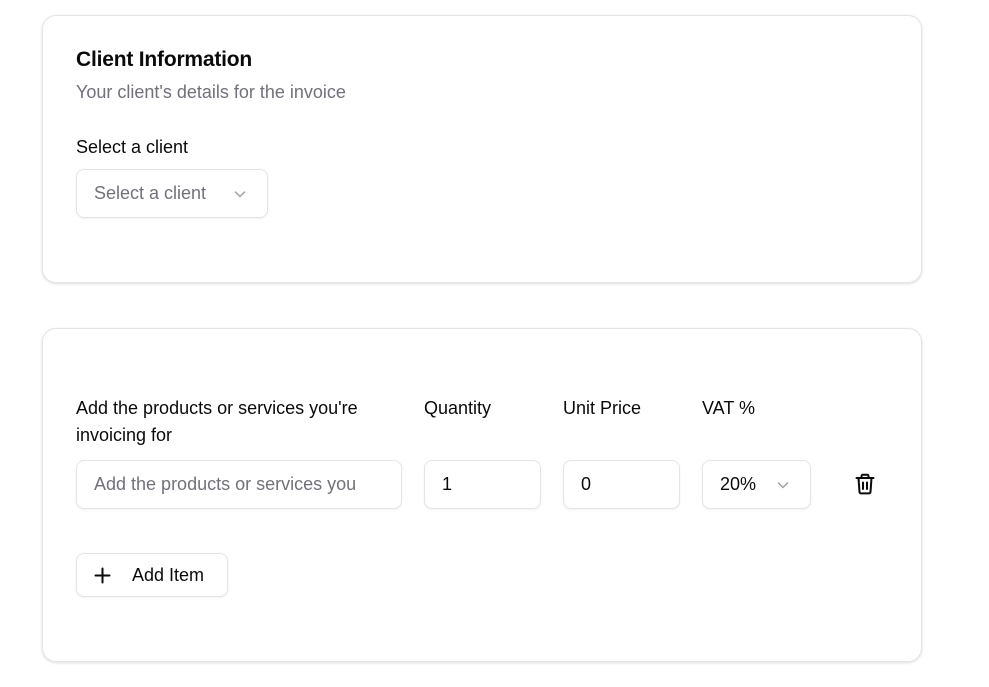  I want to click on vat-value: 20%, so click(738, 484).